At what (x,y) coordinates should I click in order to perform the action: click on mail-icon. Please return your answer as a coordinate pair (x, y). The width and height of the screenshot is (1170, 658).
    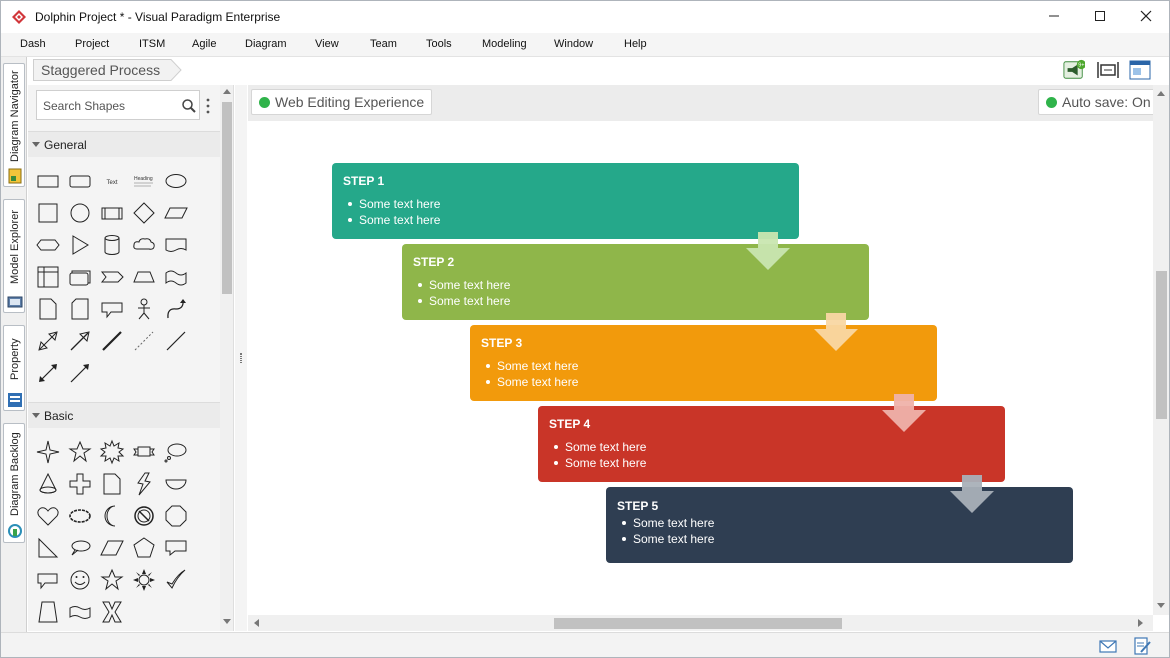
    Looking at the image, I should click on (1108, 646).